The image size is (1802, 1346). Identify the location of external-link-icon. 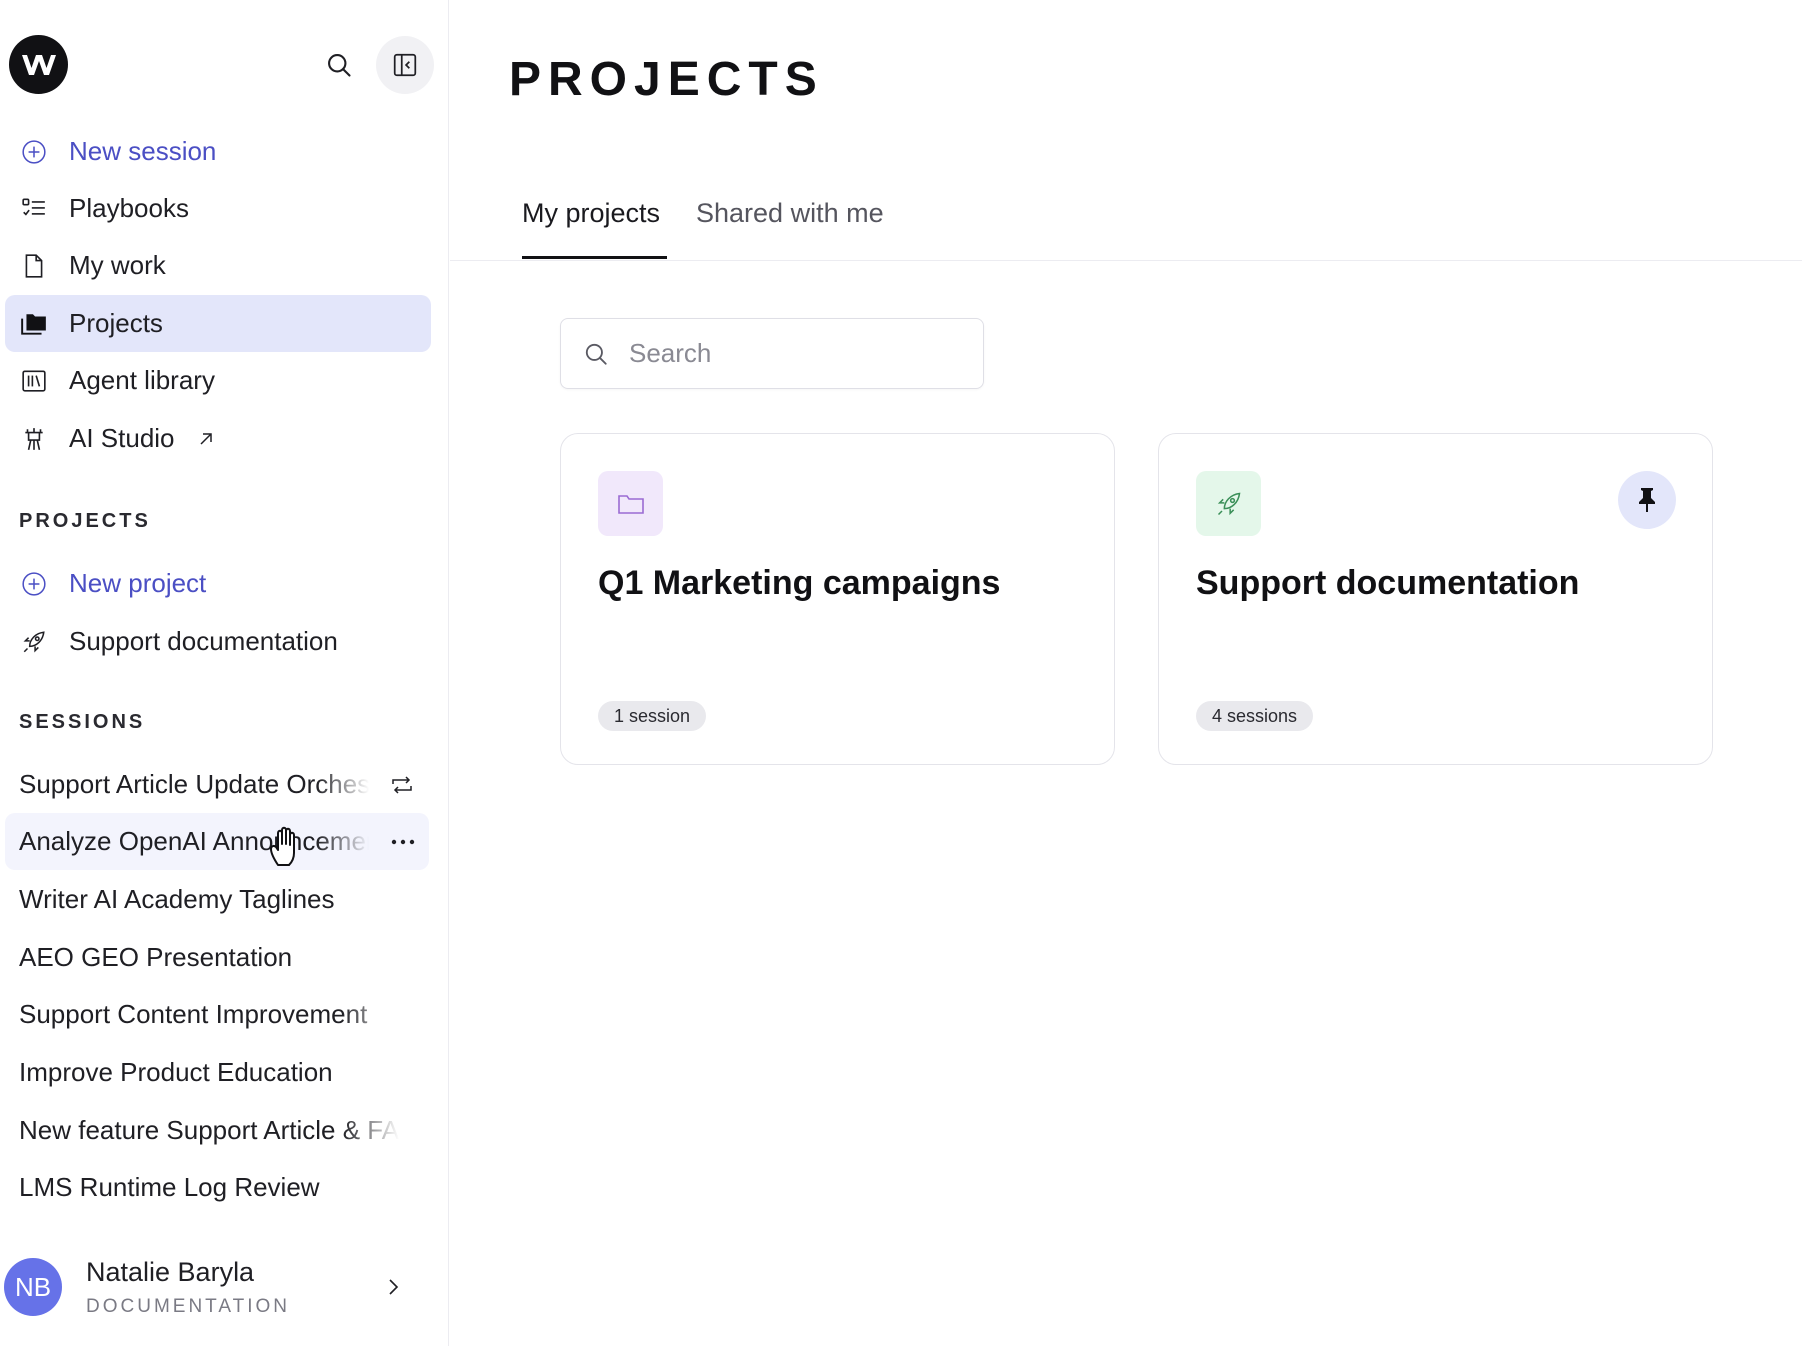
(206, 439).